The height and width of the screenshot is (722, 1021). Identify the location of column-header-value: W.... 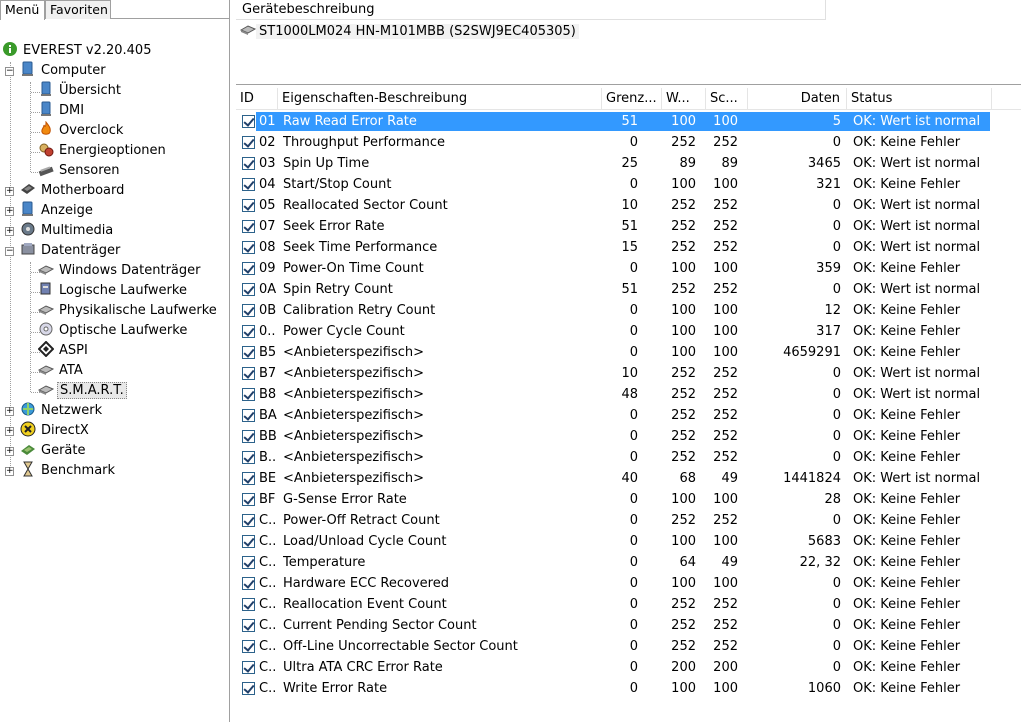
(684, 99).